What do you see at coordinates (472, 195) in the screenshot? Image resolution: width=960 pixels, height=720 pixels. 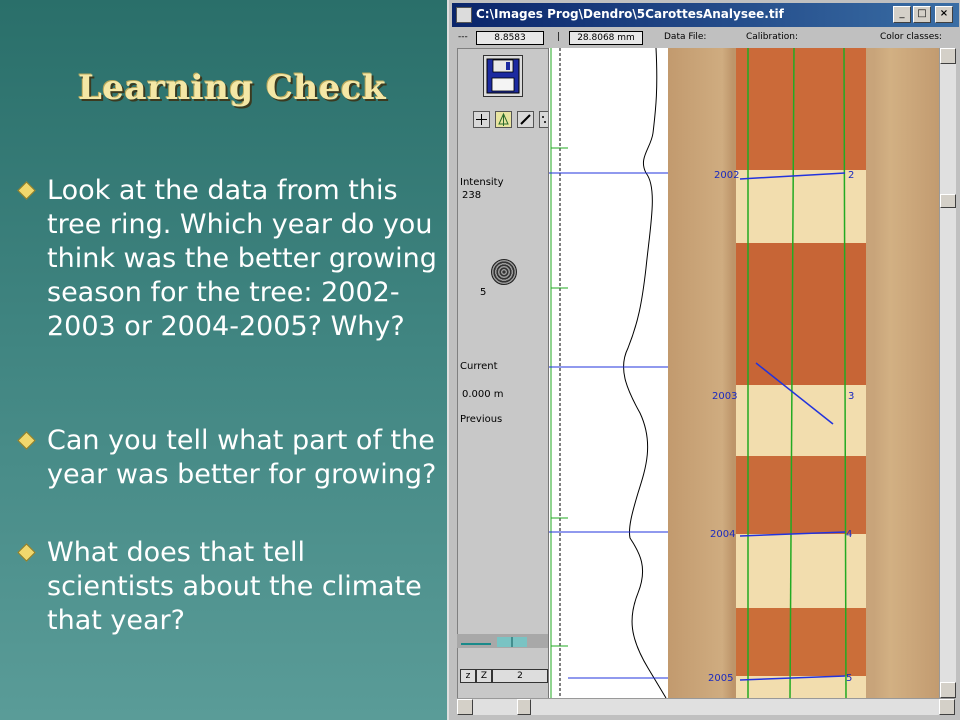 I see `intensity-value: 238` at bounding box center [472, 195].